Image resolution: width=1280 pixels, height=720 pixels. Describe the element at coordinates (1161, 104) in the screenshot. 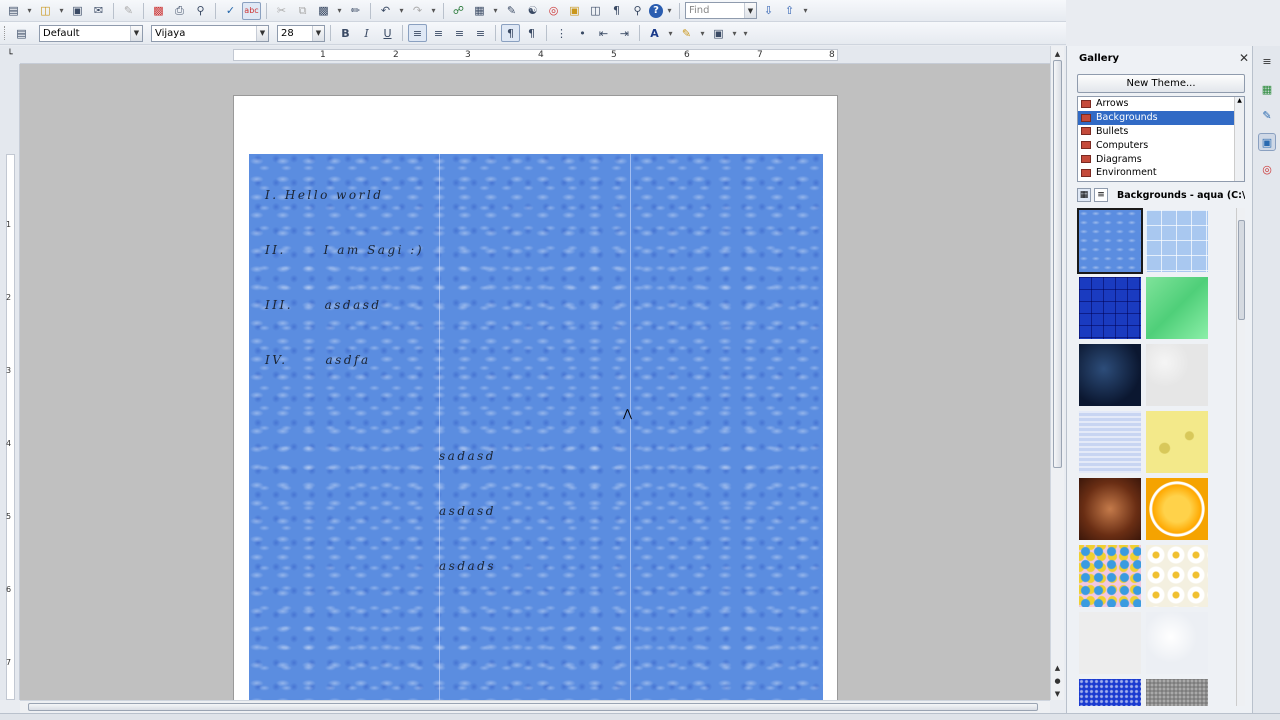

I see `theme-item-arrows: Arrows` at that location.